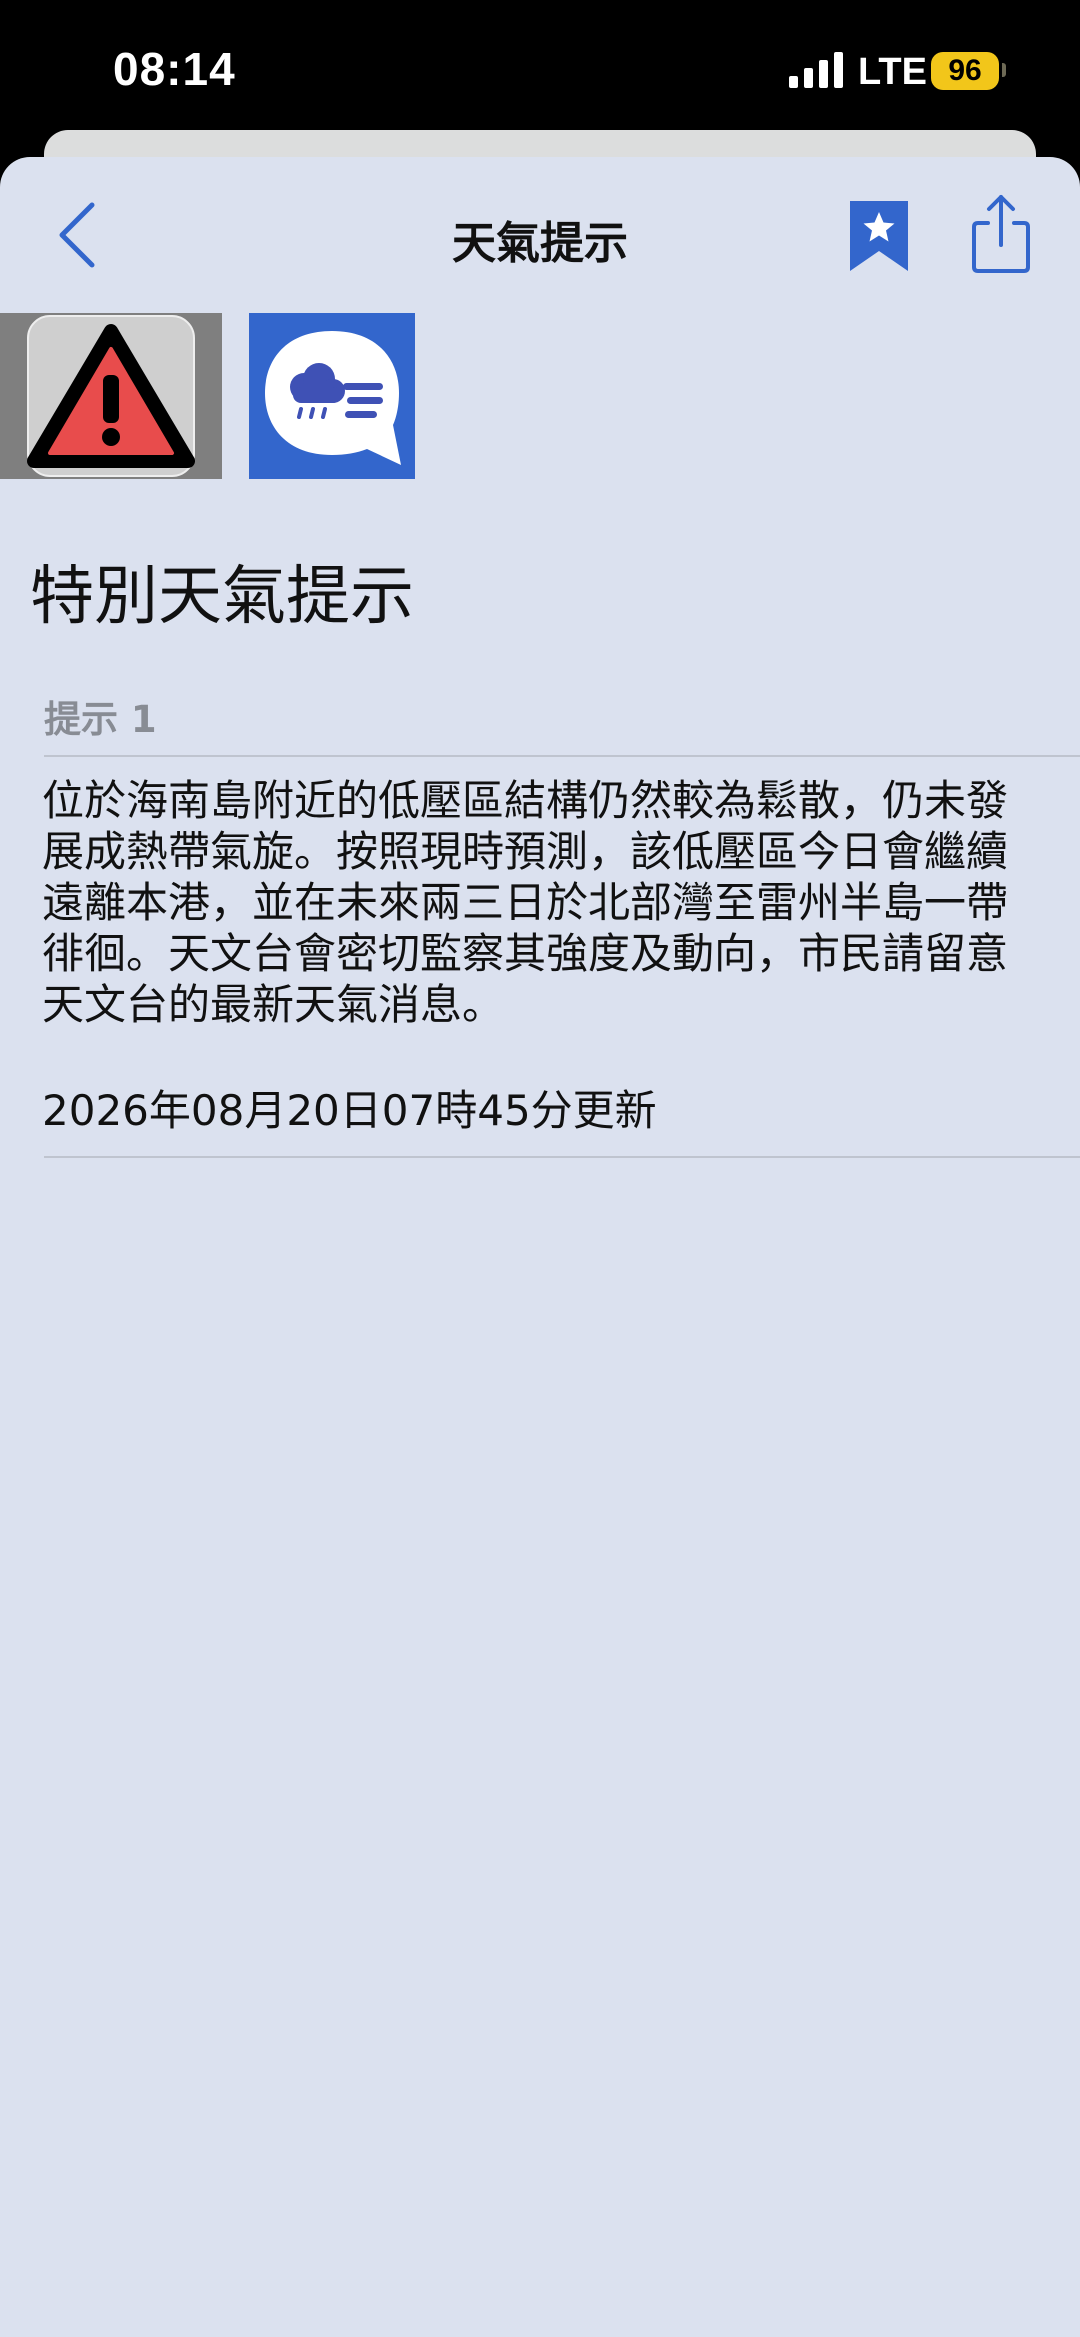 This screenshot has width=1080, height=2337. Describe the element at coordinates (222, 596) in the screenshot. I see `page-title: 特別天氣提示` at that location.